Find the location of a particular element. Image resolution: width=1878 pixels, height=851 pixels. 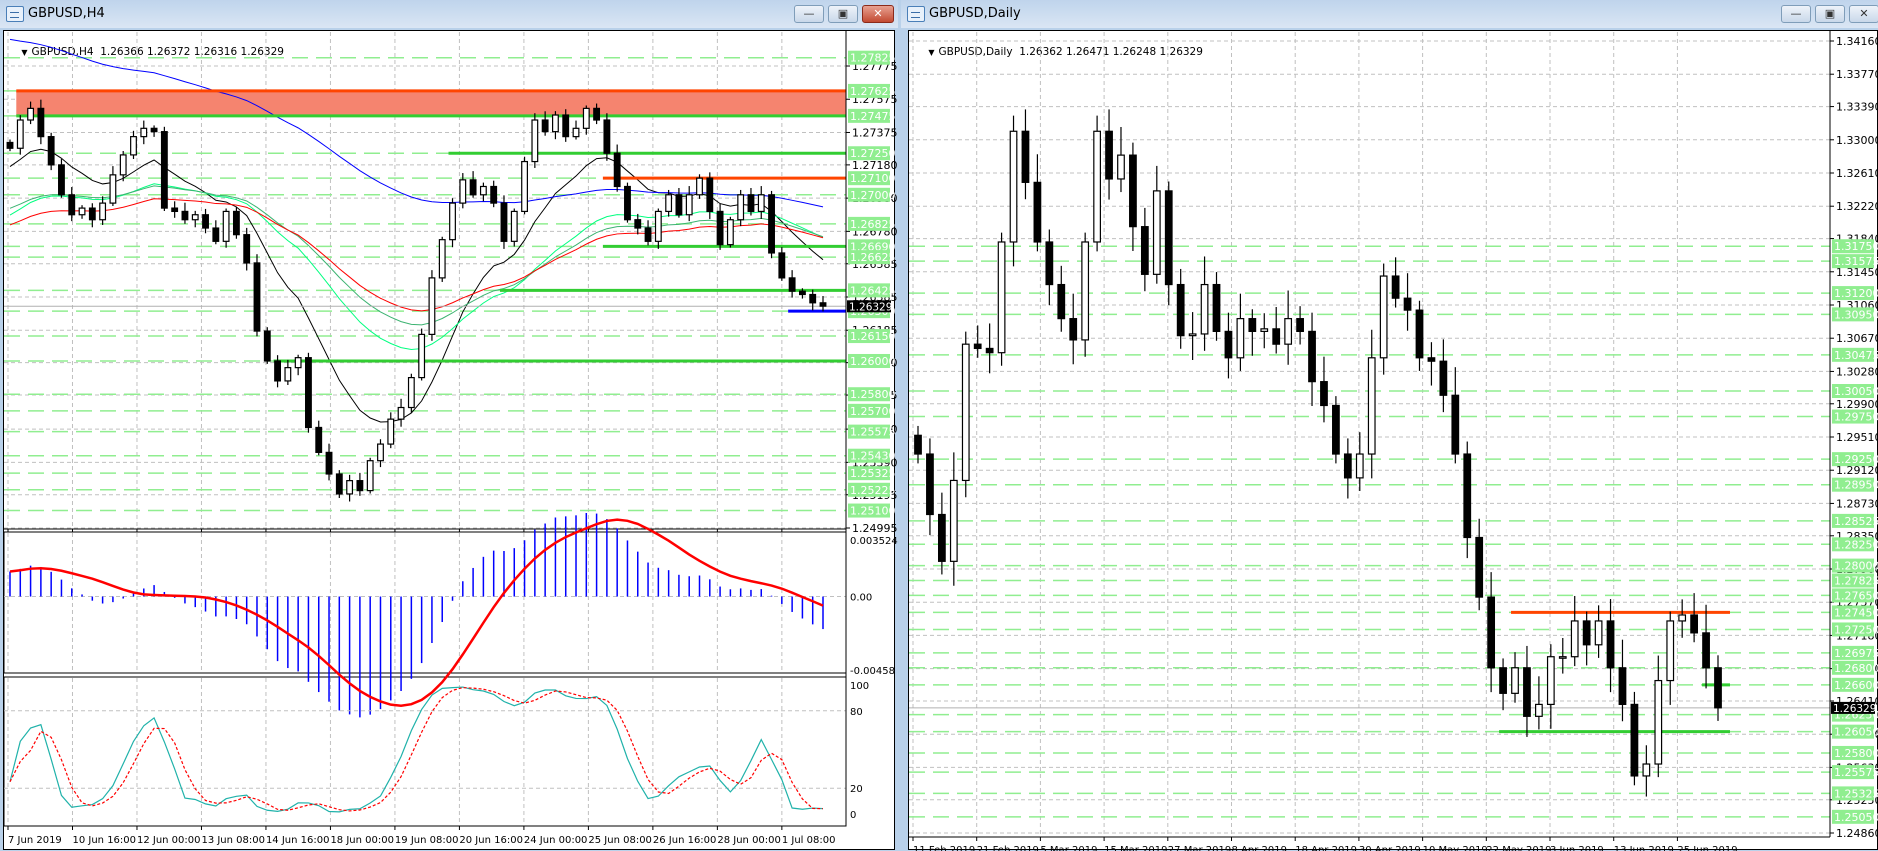

symbol-label: GBPUSD,H4 is located at coordinates (62, 52).